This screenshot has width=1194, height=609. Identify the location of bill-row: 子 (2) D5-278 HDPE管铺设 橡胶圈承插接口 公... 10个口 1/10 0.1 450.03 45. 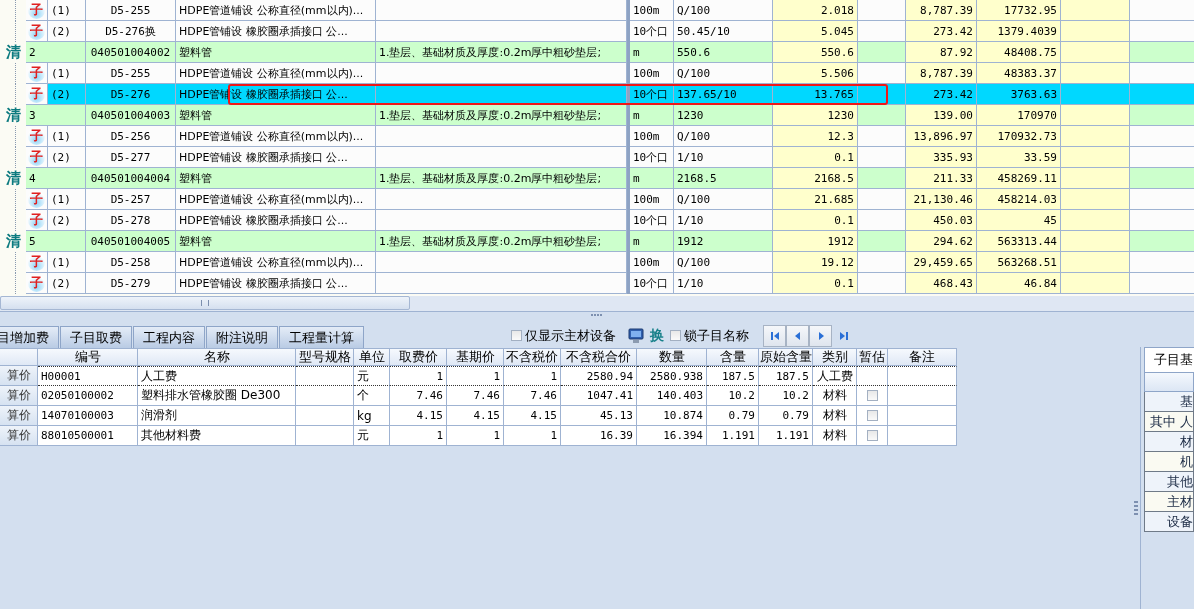
(597, 220).